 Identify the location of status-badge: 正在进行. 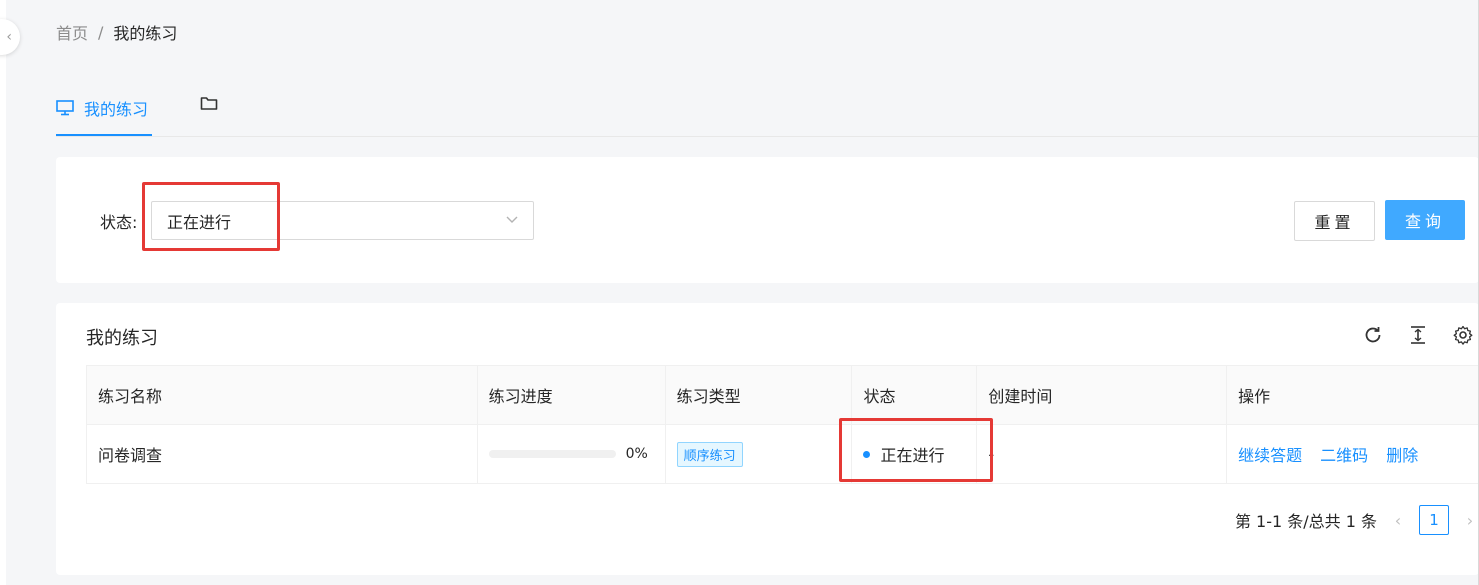
(919, 454).